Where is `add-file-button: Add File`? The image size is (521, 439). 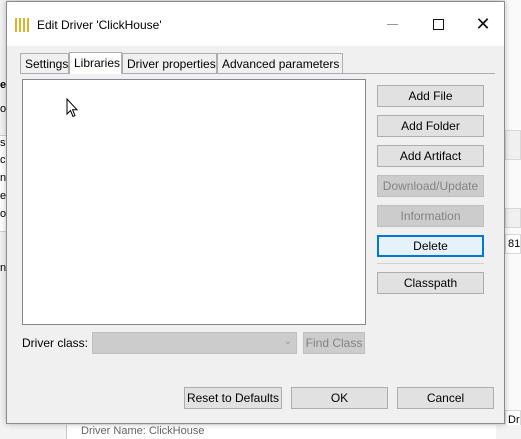 add-file-button: Add File is located at coordinates (430, 96).